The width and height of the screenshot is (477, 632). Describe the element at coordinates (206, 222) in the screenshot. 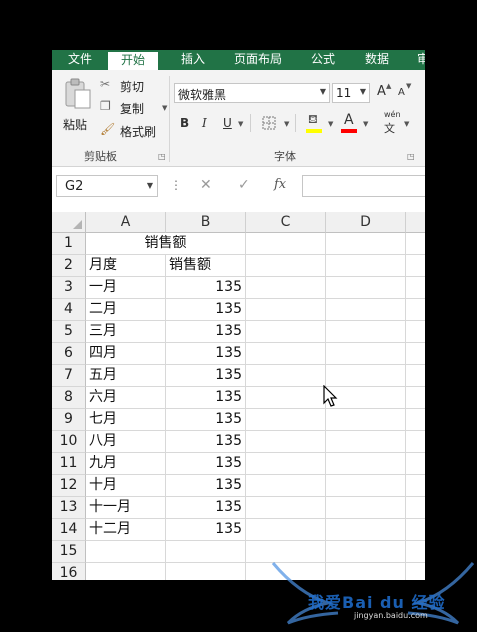

I see `column-header-b: B` at that location.